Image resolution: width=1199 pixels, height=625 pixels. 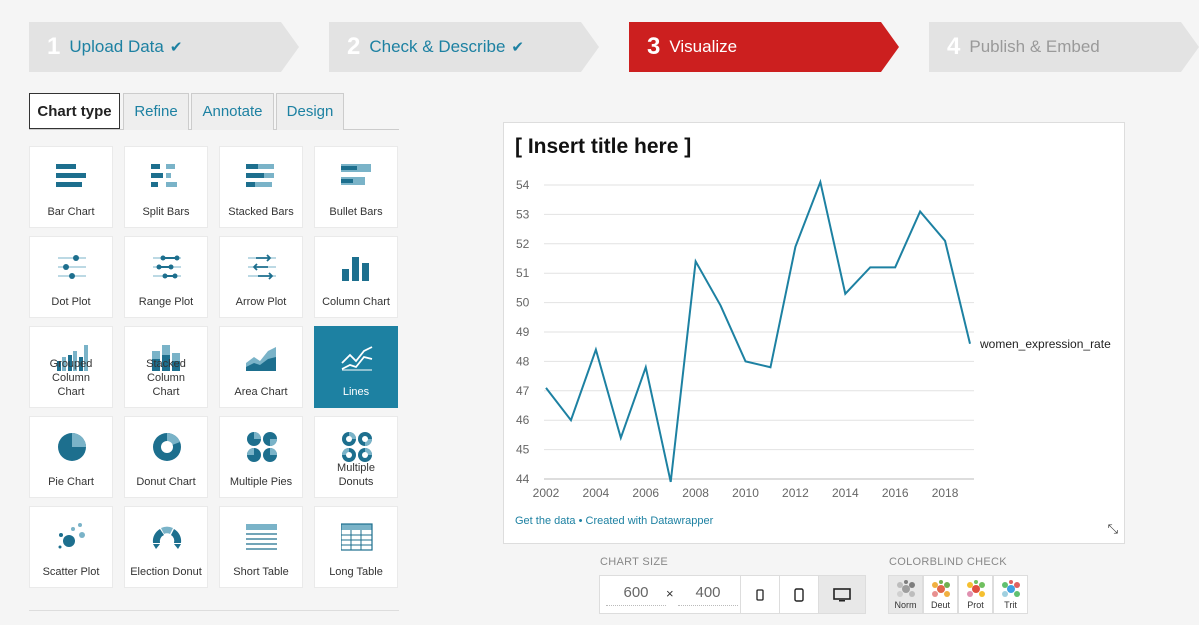 What do you see at coordinates (1010, 605) in the screenshot?
I see `colorblind-mode-label: Trit` at bounding box center [1010, 605].